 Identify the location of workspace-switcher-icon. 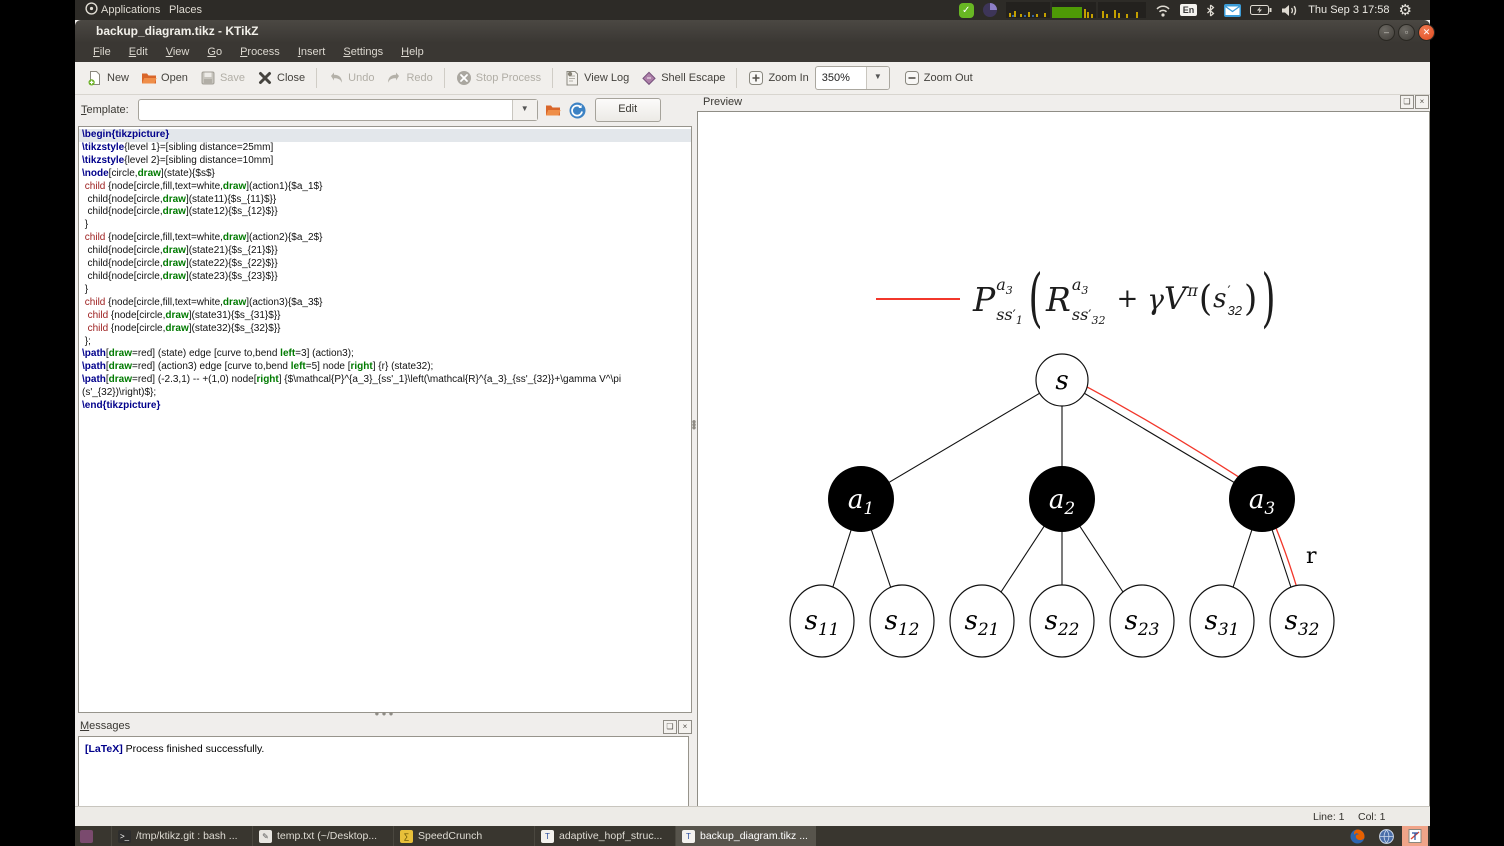
(86, 836).